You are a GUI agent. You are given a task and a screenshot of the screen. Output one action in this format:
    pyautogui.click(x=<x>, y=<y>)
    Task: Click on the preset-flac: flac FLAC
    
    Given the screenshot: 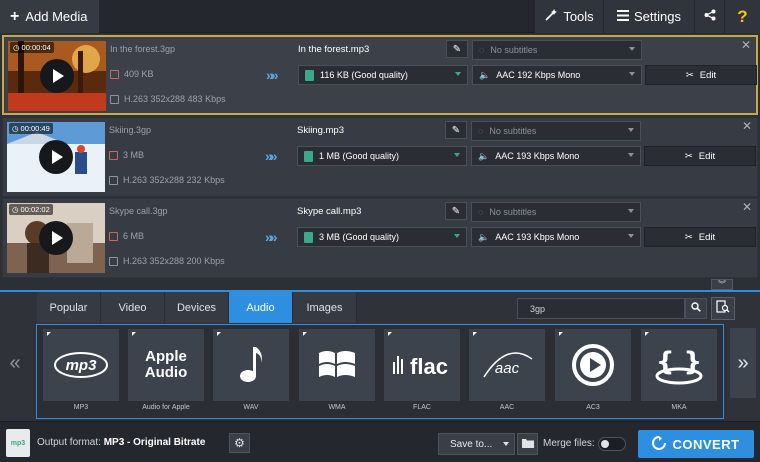 What is the action you would take?
    pyautogui.click(x=422, y=372)
    